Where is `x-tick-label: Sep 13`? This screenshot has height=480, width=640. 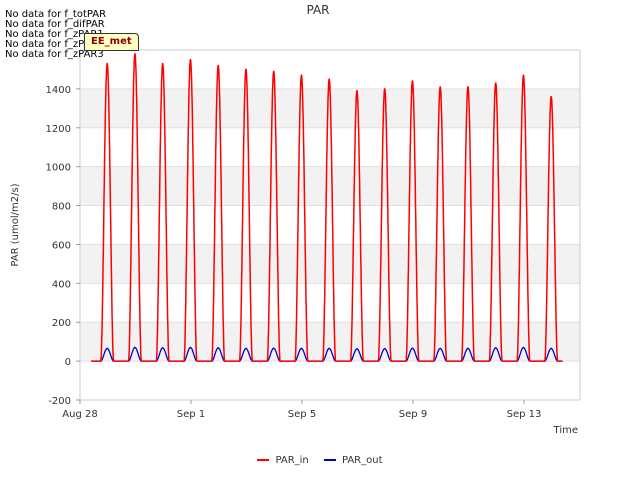
x-tick-label: Sep 13 is located at coordinates (524, 414).